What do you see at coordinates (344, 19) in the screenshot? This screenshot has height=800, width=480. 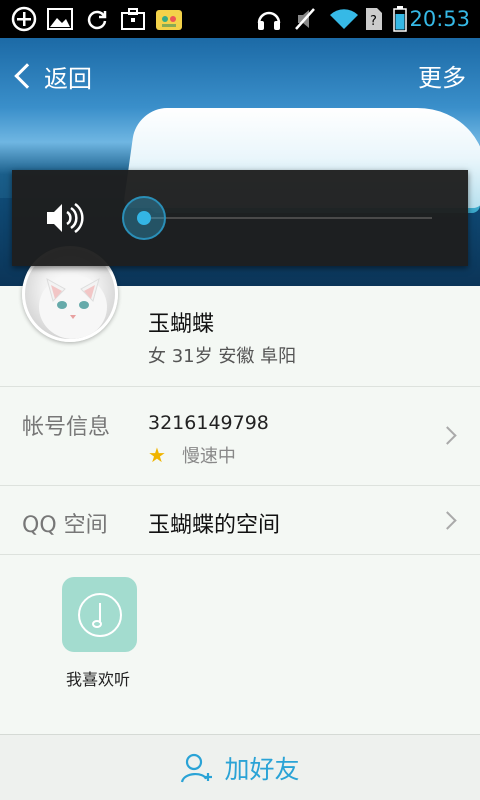 I see `wifi-icon` at bounding box center [344, 19].